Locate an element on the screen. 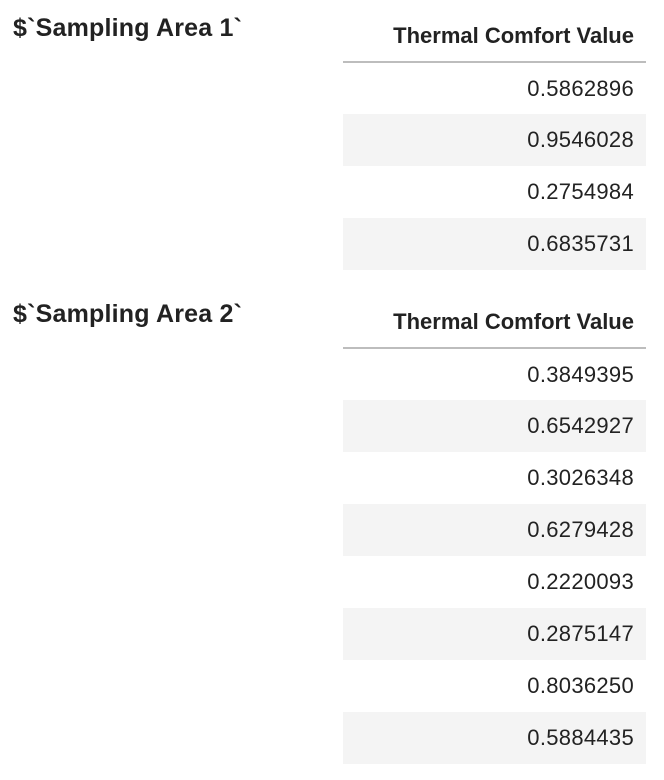  table-cell: 0.9546028 is located at coordinates (494, 140).